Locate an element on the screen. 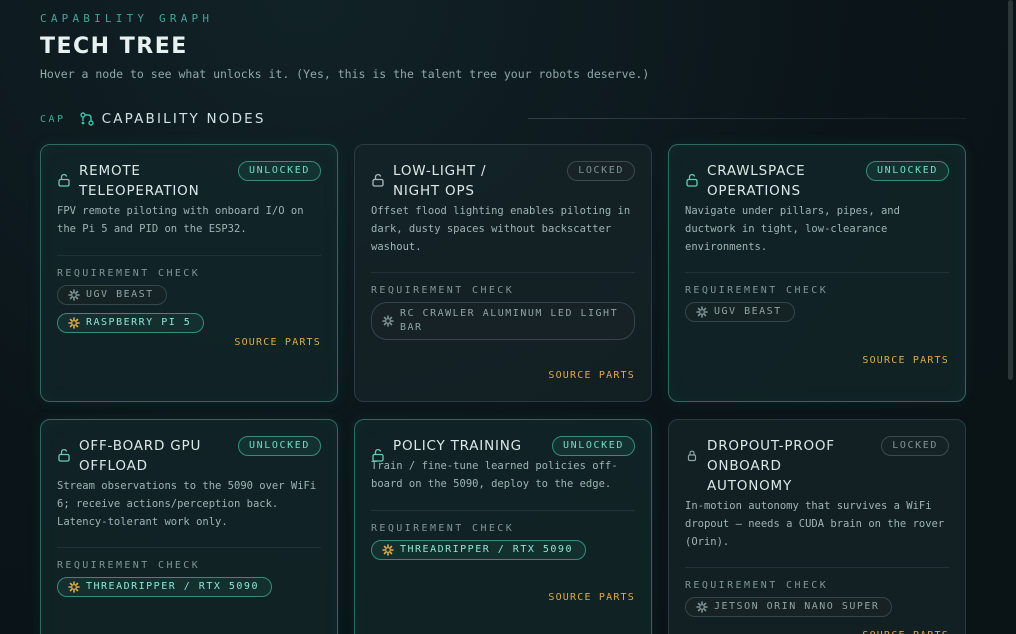 Image resolution: width=1016 pixels, height=634 pixels. page-scrollbar is located at coordinates (1010, 190).